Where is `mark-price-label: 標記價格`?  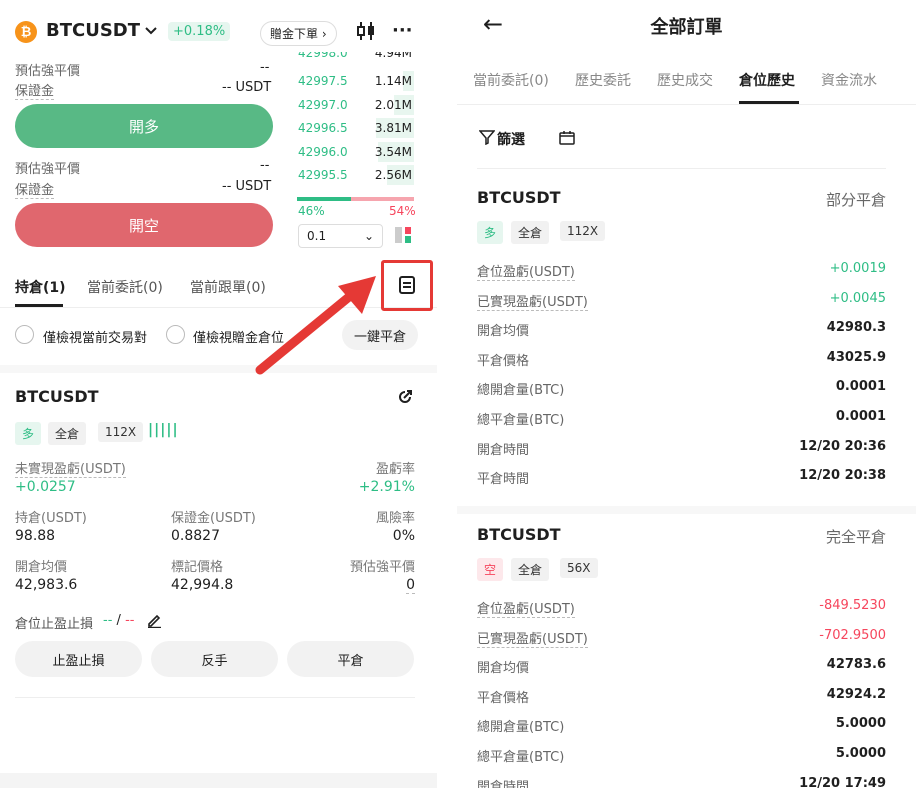 mark-price-label: 標記價格 is located at coordinates (197, 567).